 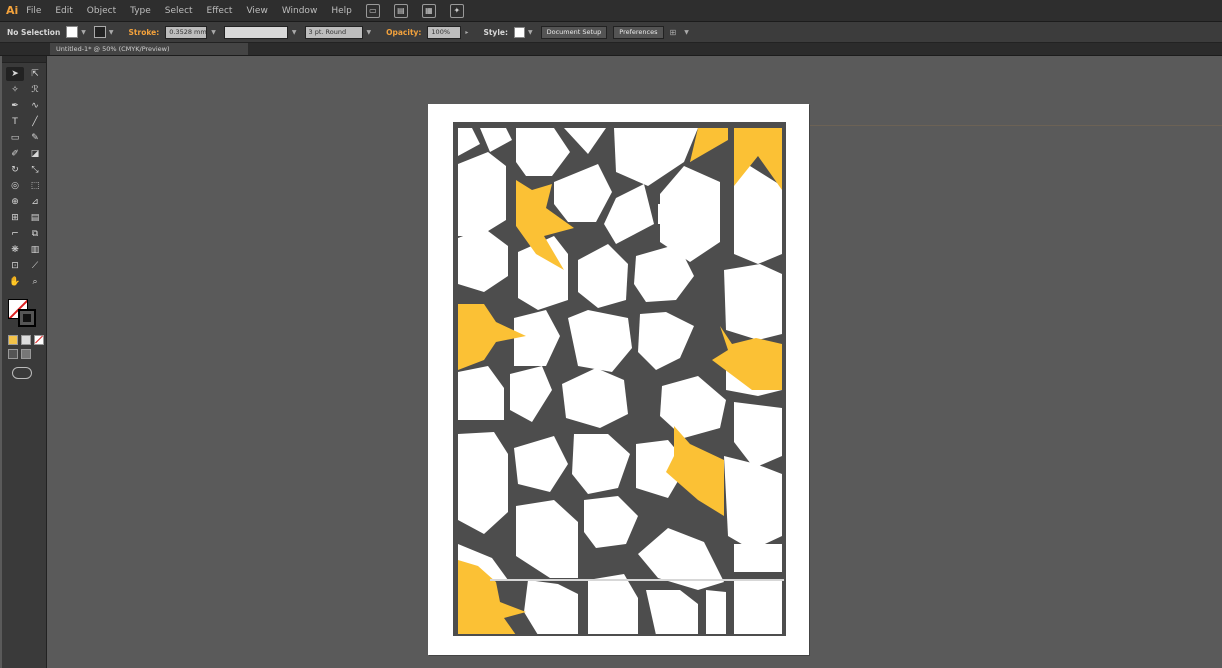 What do you see at coordinates (33, 11) in the screenshot?
I see `menu-file: File` at bounding box center [33, 11].